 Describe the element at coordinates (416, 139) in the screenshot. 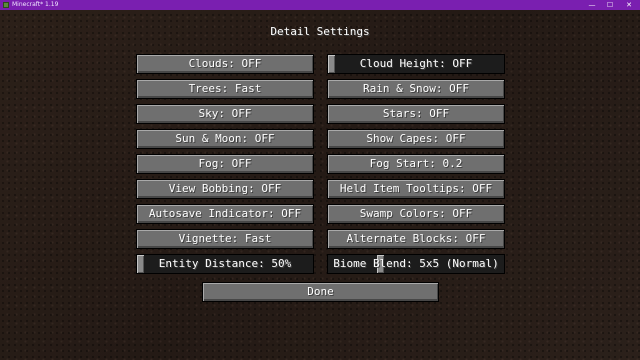

I see `show-capes-button: Show Capes: OFF` at that location.